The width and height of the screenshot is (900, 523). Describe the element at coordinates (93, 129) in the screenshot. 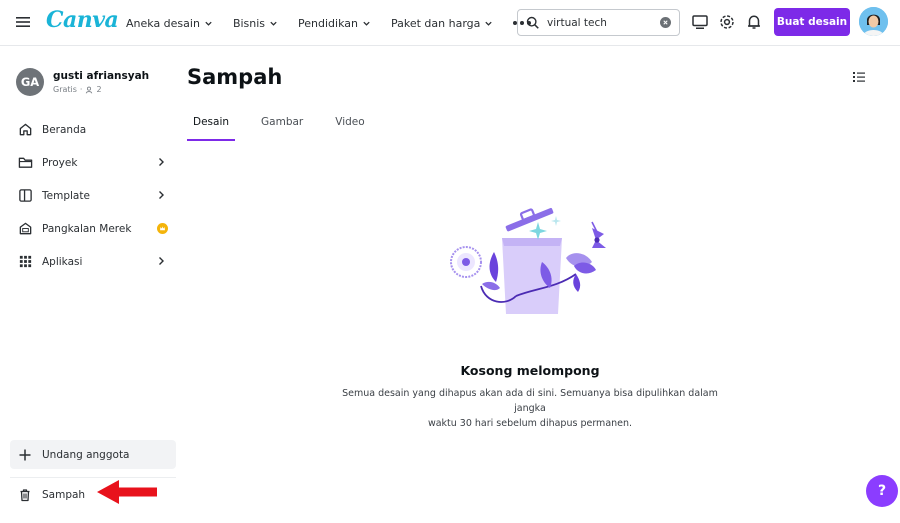

I see `sidebar-item-beranda: Beranda` at that location.